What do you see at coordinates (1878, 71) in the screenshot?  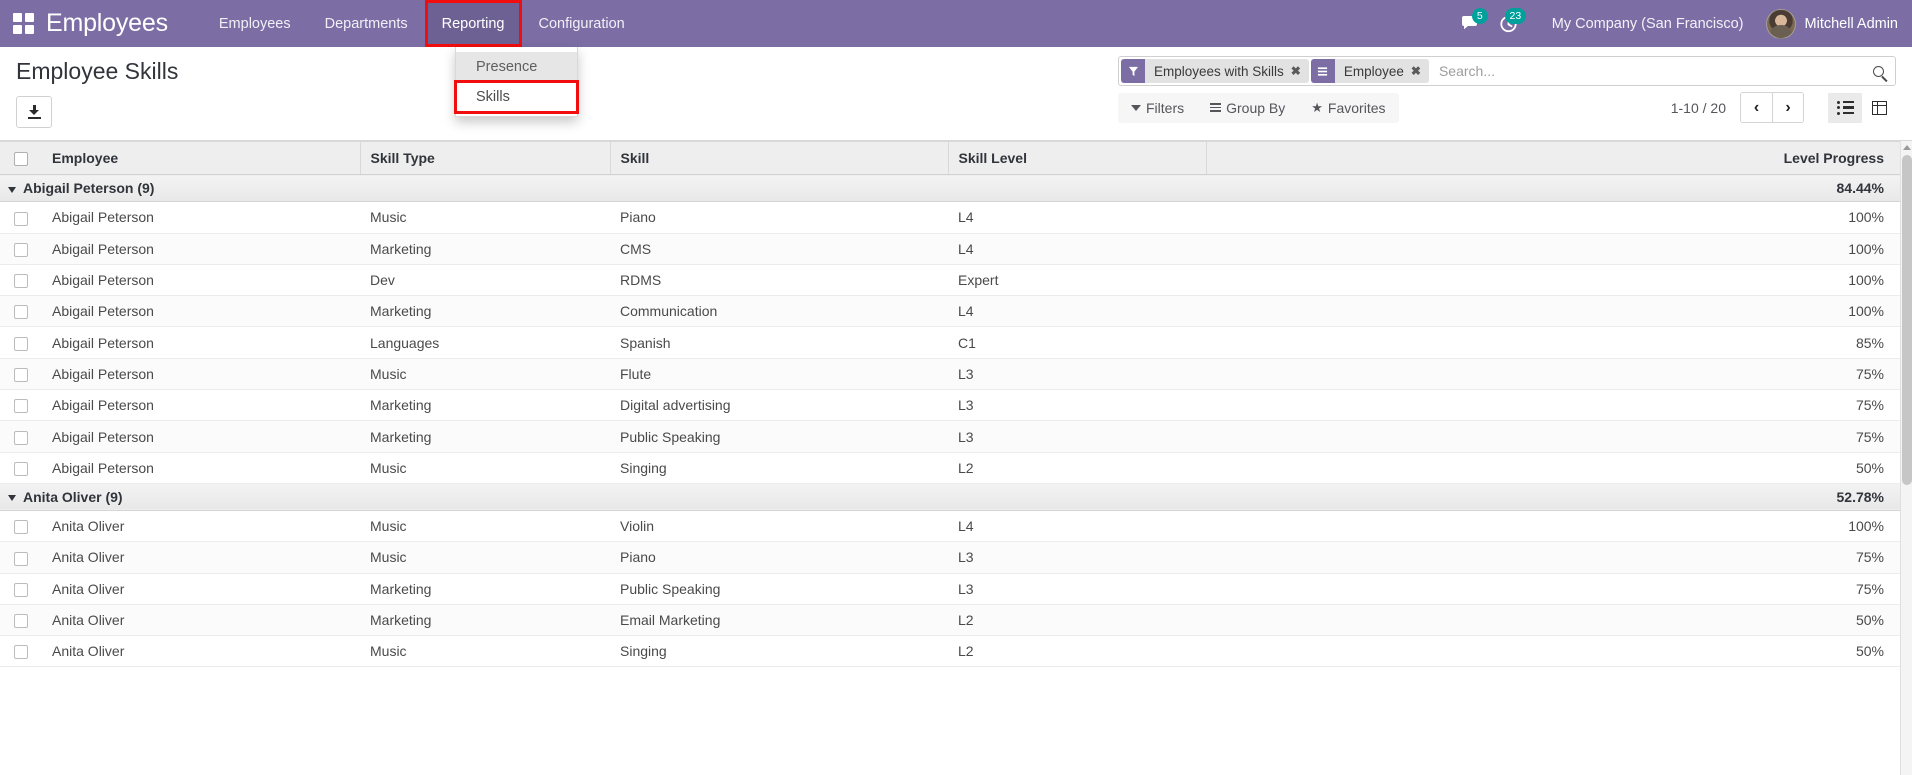 I see `search-button` at bounding box center [1878, 71].